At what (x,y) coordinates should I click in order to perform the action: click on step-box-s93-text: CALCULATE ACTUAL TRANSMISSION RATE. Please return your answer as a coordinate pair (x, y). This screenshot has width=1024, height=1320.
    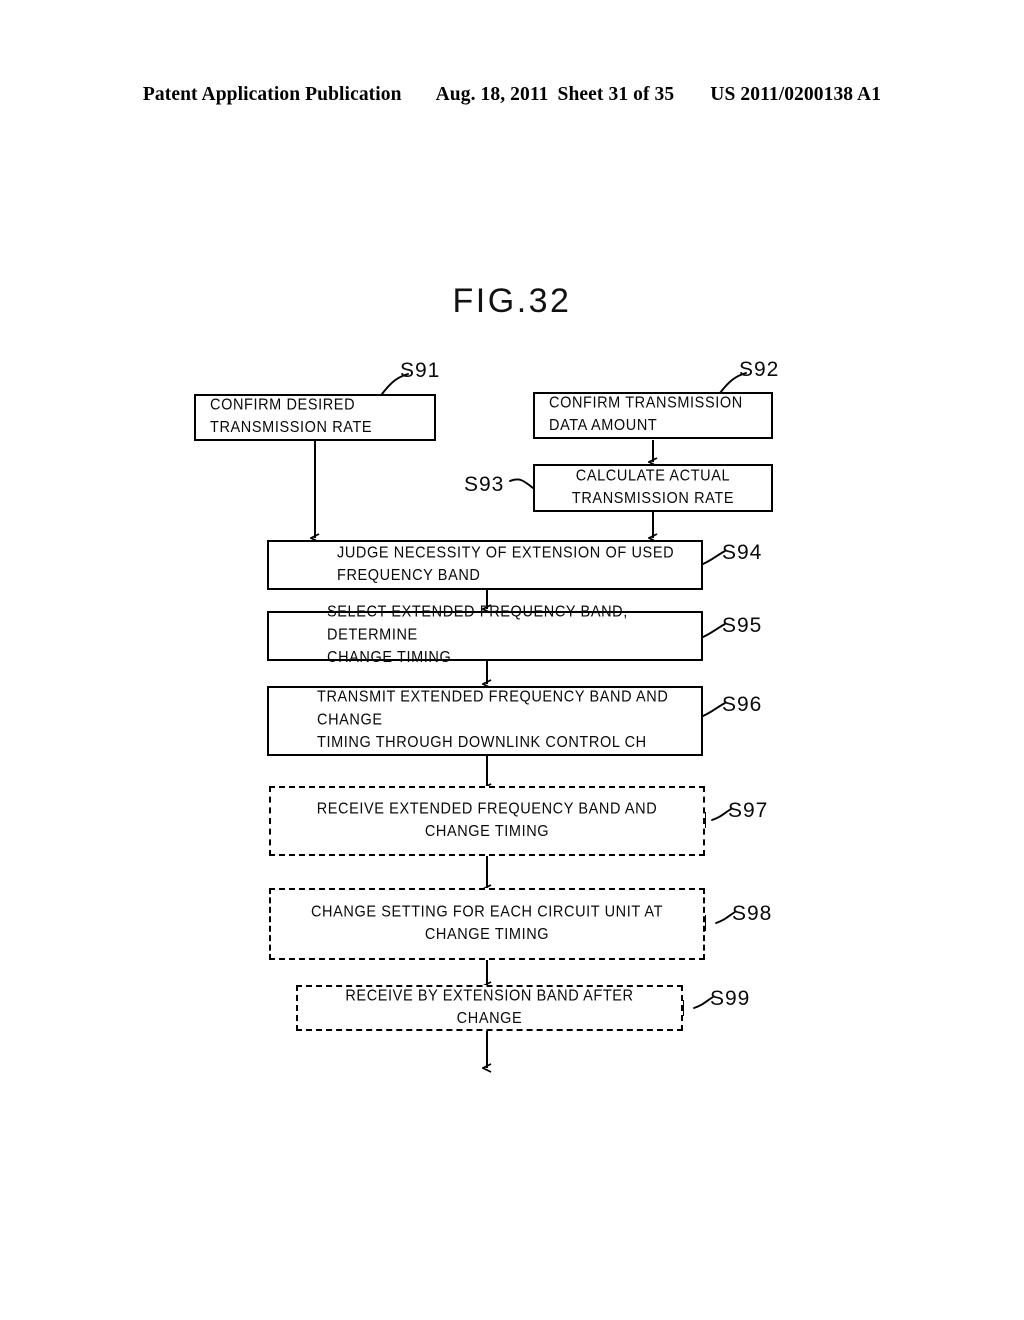
    Looking at the image, I should click on (653, 487).